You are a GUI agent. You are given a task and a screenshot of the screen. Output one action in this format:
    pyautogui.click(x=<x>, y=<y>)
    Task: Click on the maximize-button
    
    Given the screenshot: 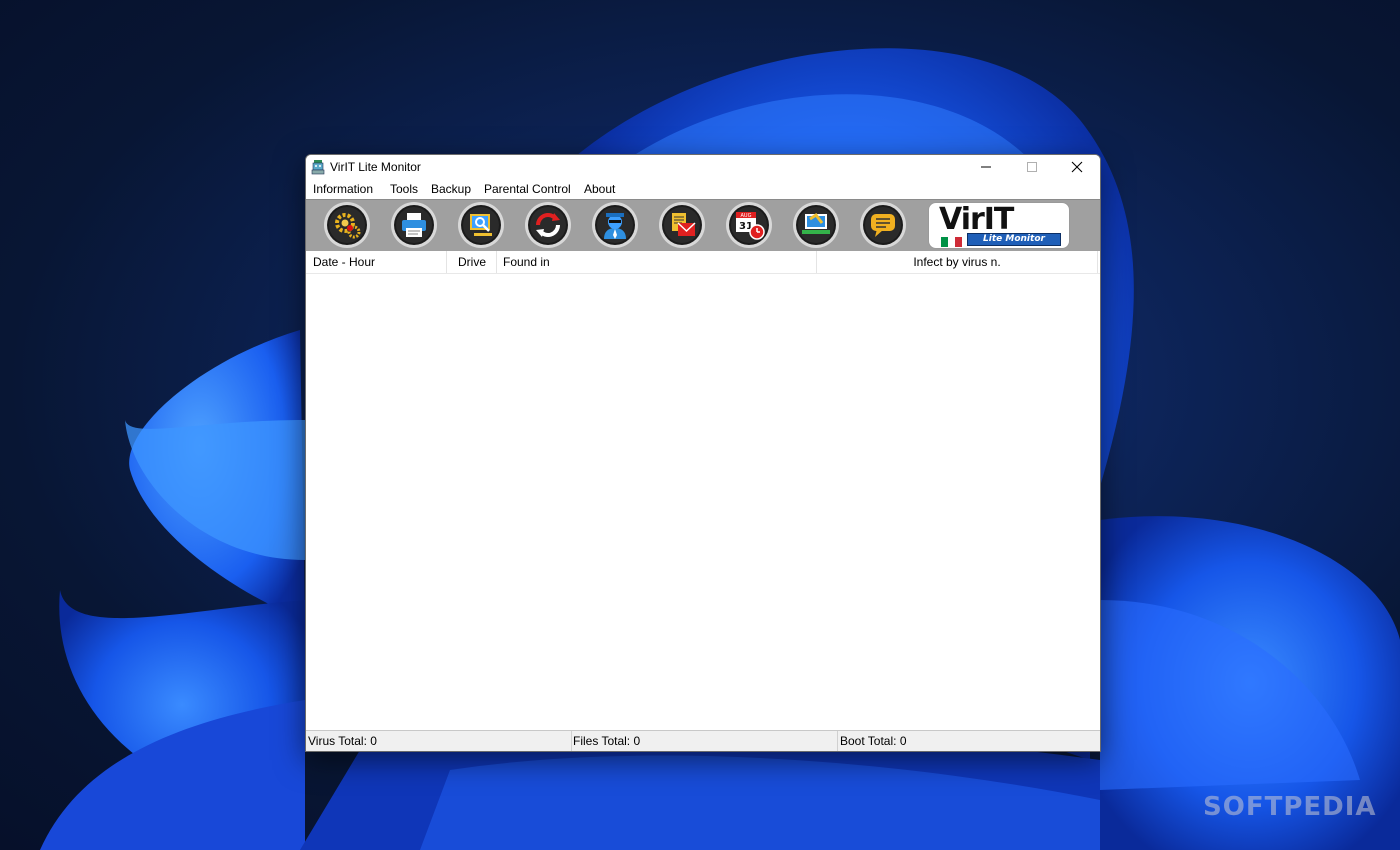 What is the action you would take?
    pyautogui.click(x=1032, y=167)
    